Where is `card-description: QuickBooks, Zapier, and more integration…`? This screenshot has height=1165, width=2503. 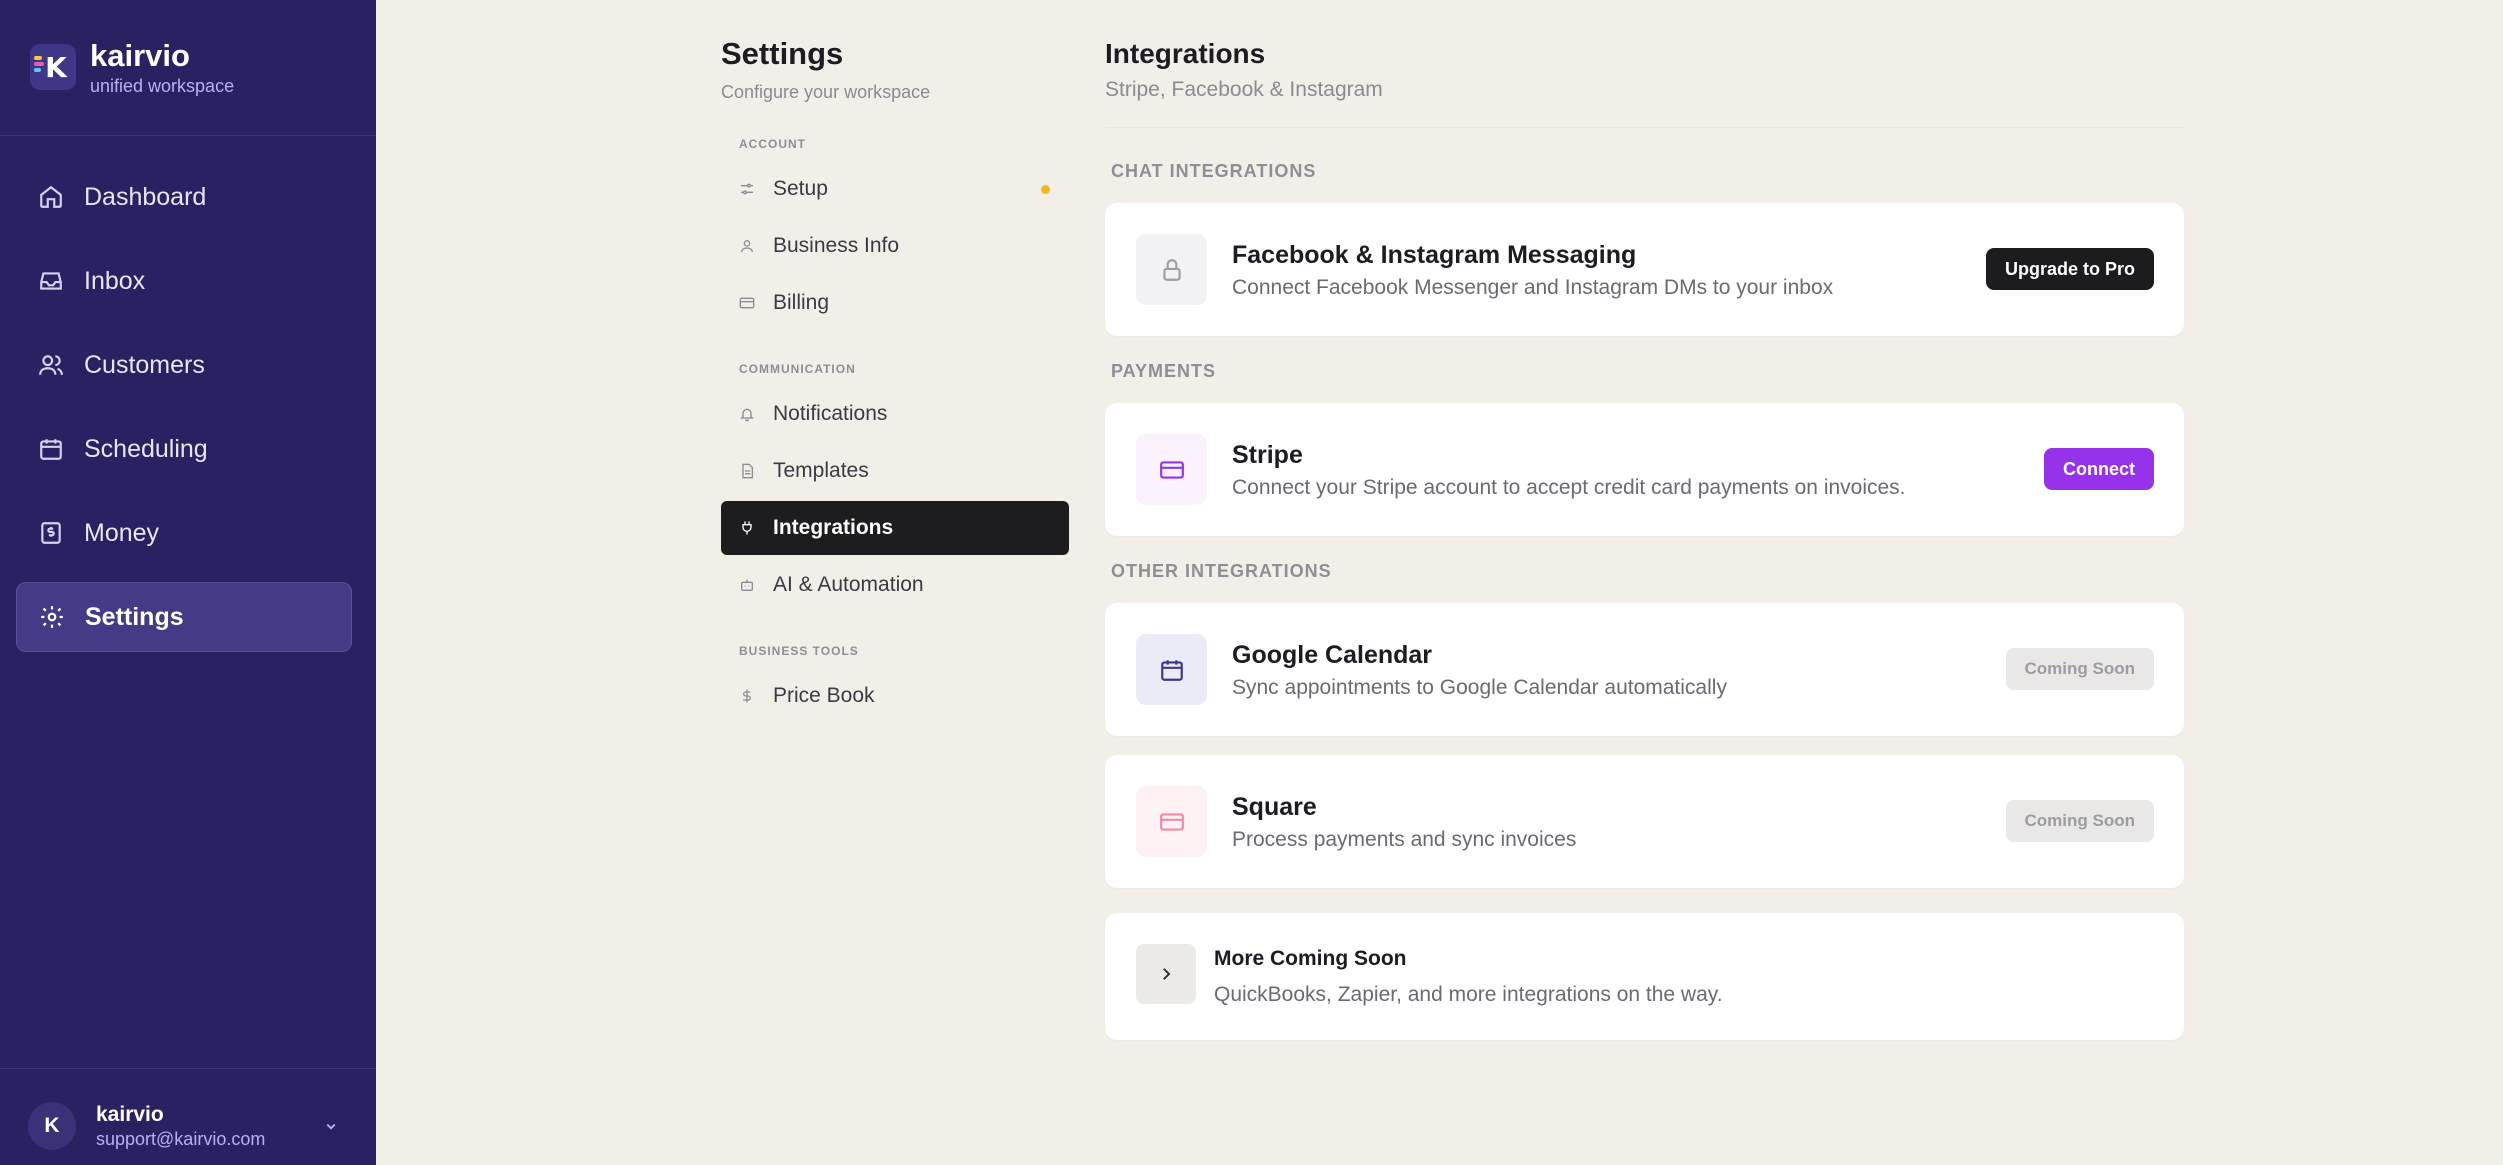 card-description: QuickBooks, Zapier, and more integration… is located at coordinates (1468, 994).